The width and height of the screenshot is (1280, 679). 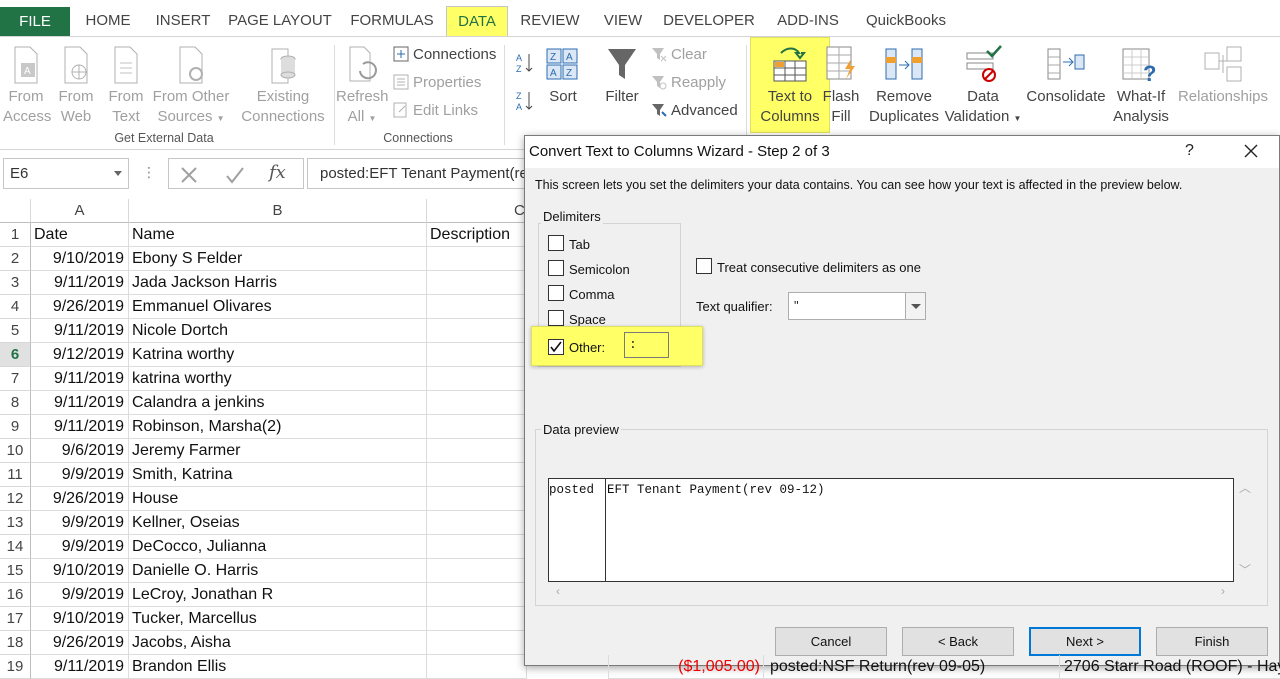 What do you see at coordinates (15, 523) in the screenshot?
I see `row-header: 13` at bounding box center [15, 523].